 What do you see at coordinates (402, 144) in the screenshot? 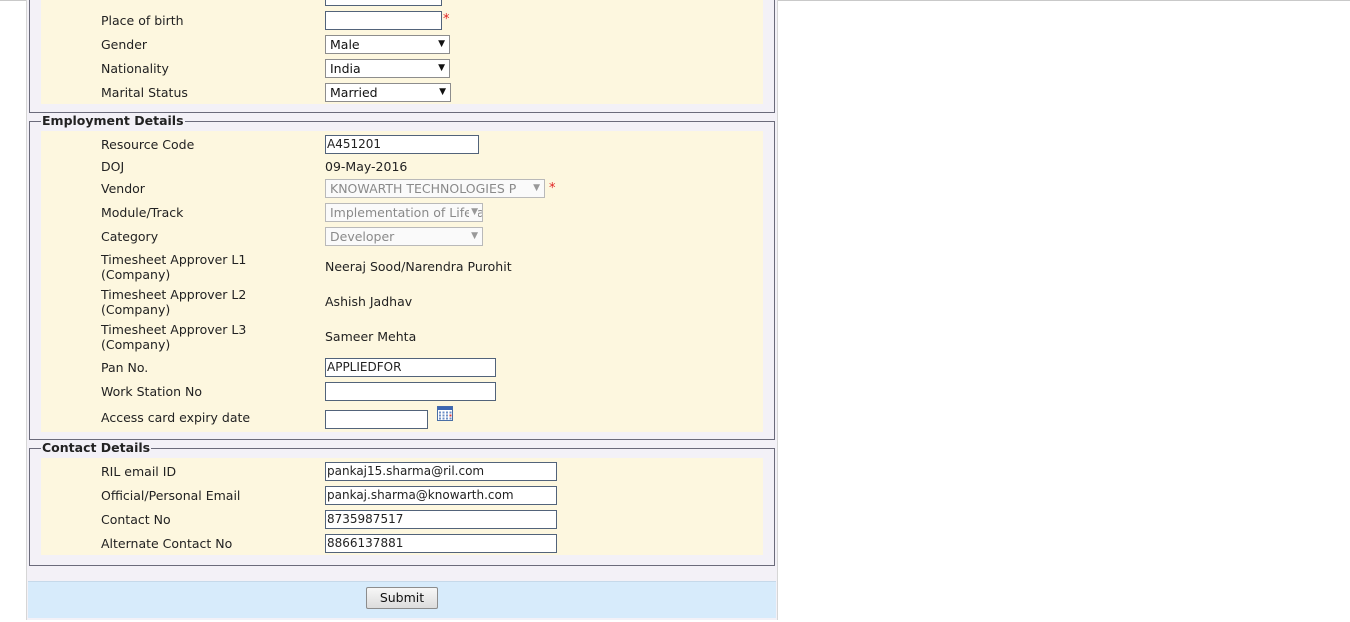
I see `resource-code-input: A451201` at bounding box center [402, 144].